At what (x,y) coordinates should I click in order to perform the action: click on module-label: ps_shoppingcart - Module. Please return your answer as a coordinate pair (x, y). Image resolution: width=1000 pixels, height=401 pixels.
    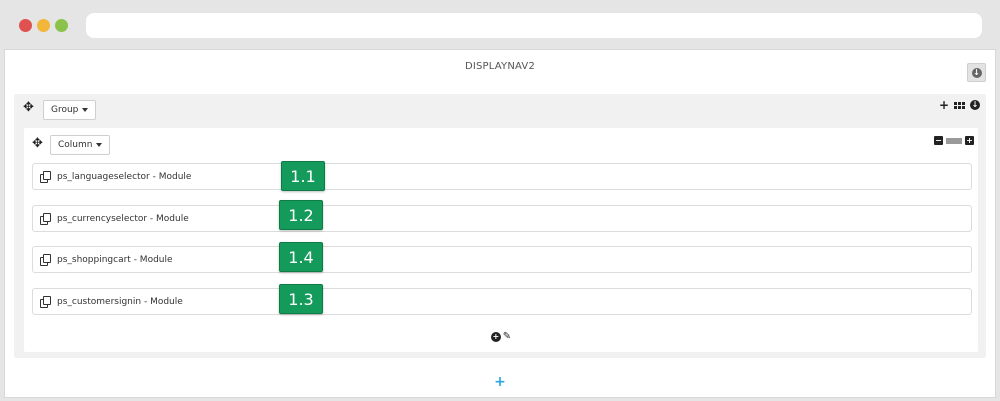
    Looking at the image, I should click on (115, 259).